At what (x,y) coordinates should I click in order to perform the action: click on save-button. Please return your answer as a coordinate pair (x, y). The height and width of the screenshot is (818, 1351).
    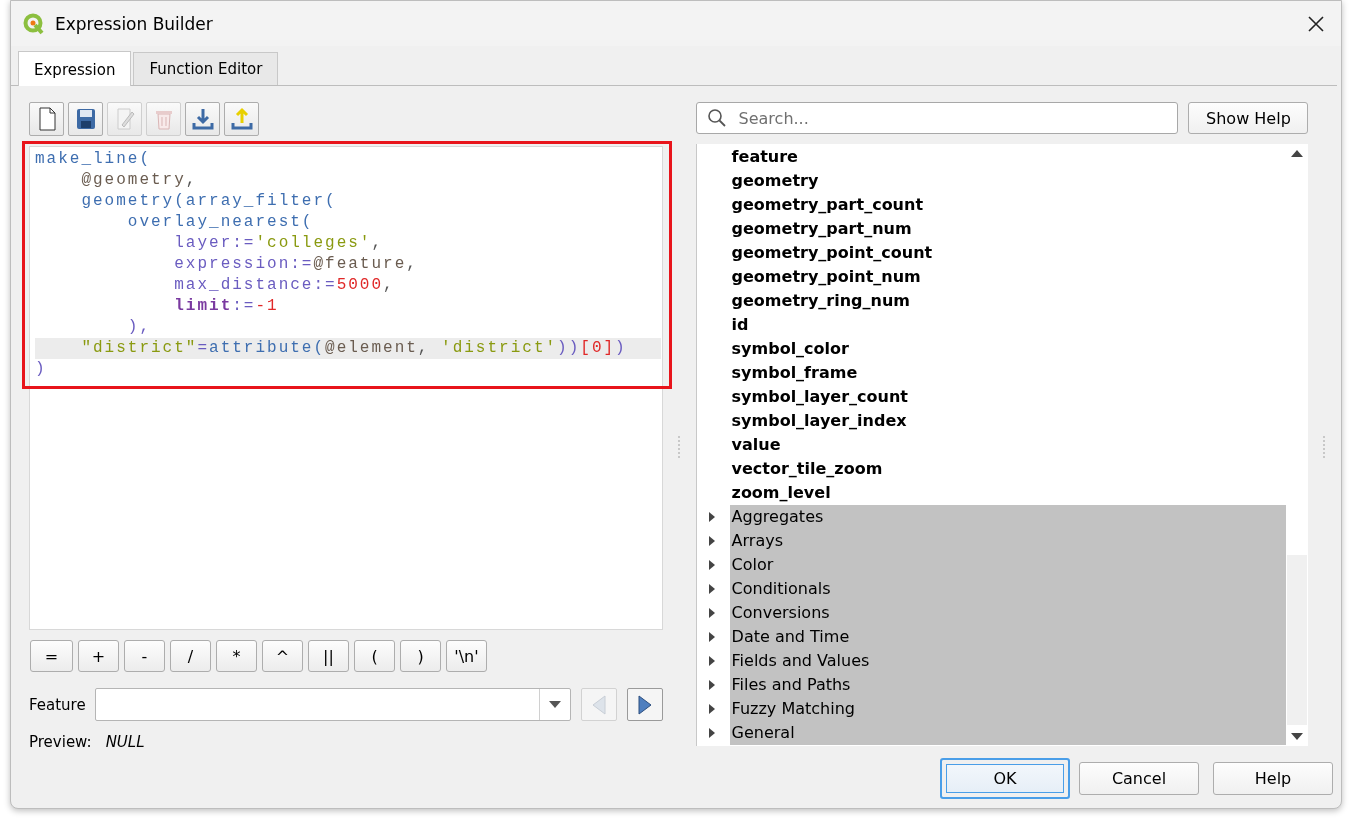
    Looking at the image, I should click on (85, 119).